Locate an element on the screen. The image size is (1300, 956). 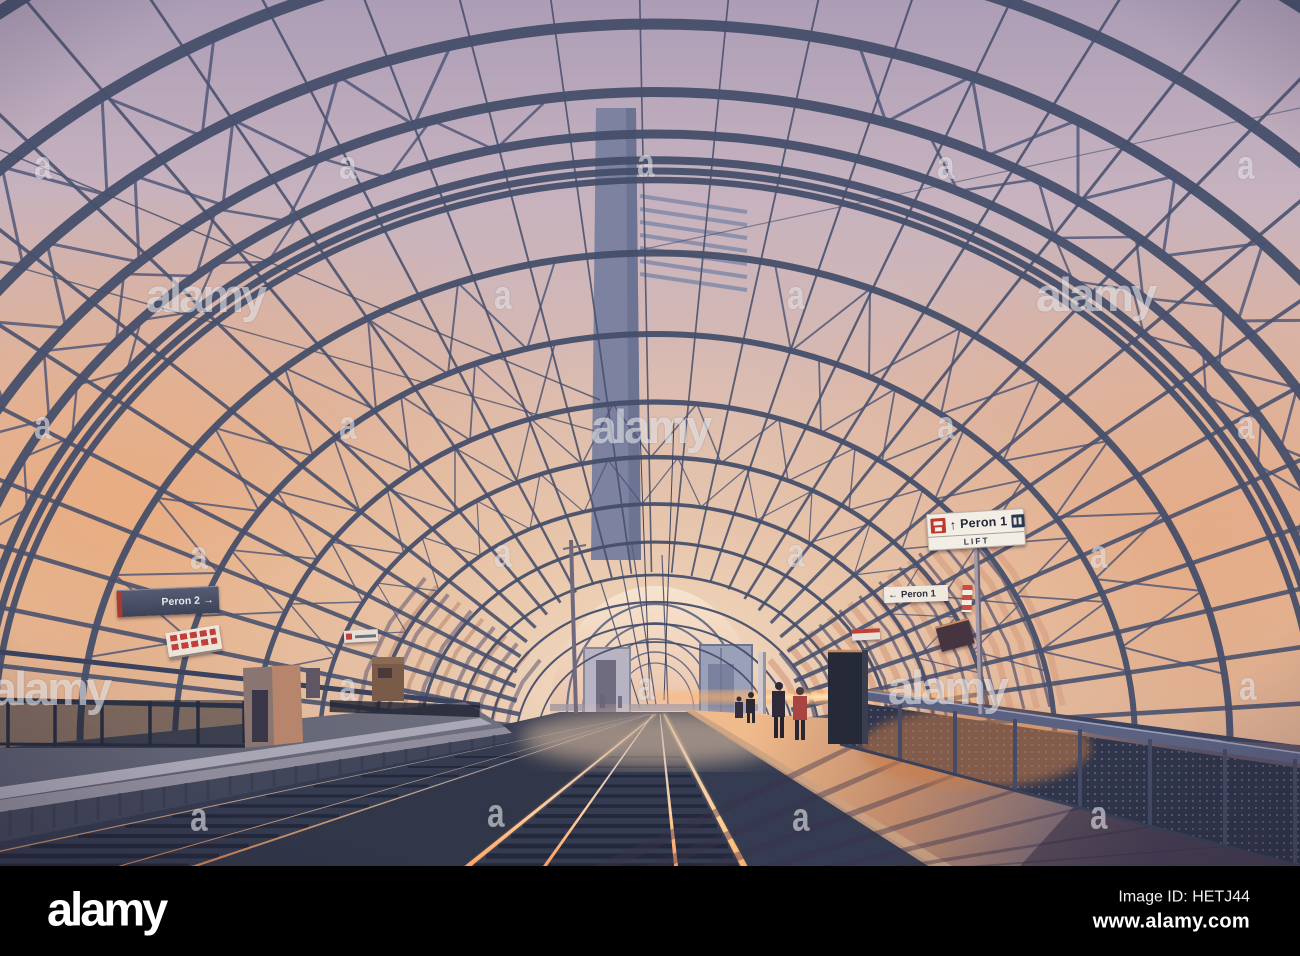
people-stairs-icon is located at coordinates (1017, 520).